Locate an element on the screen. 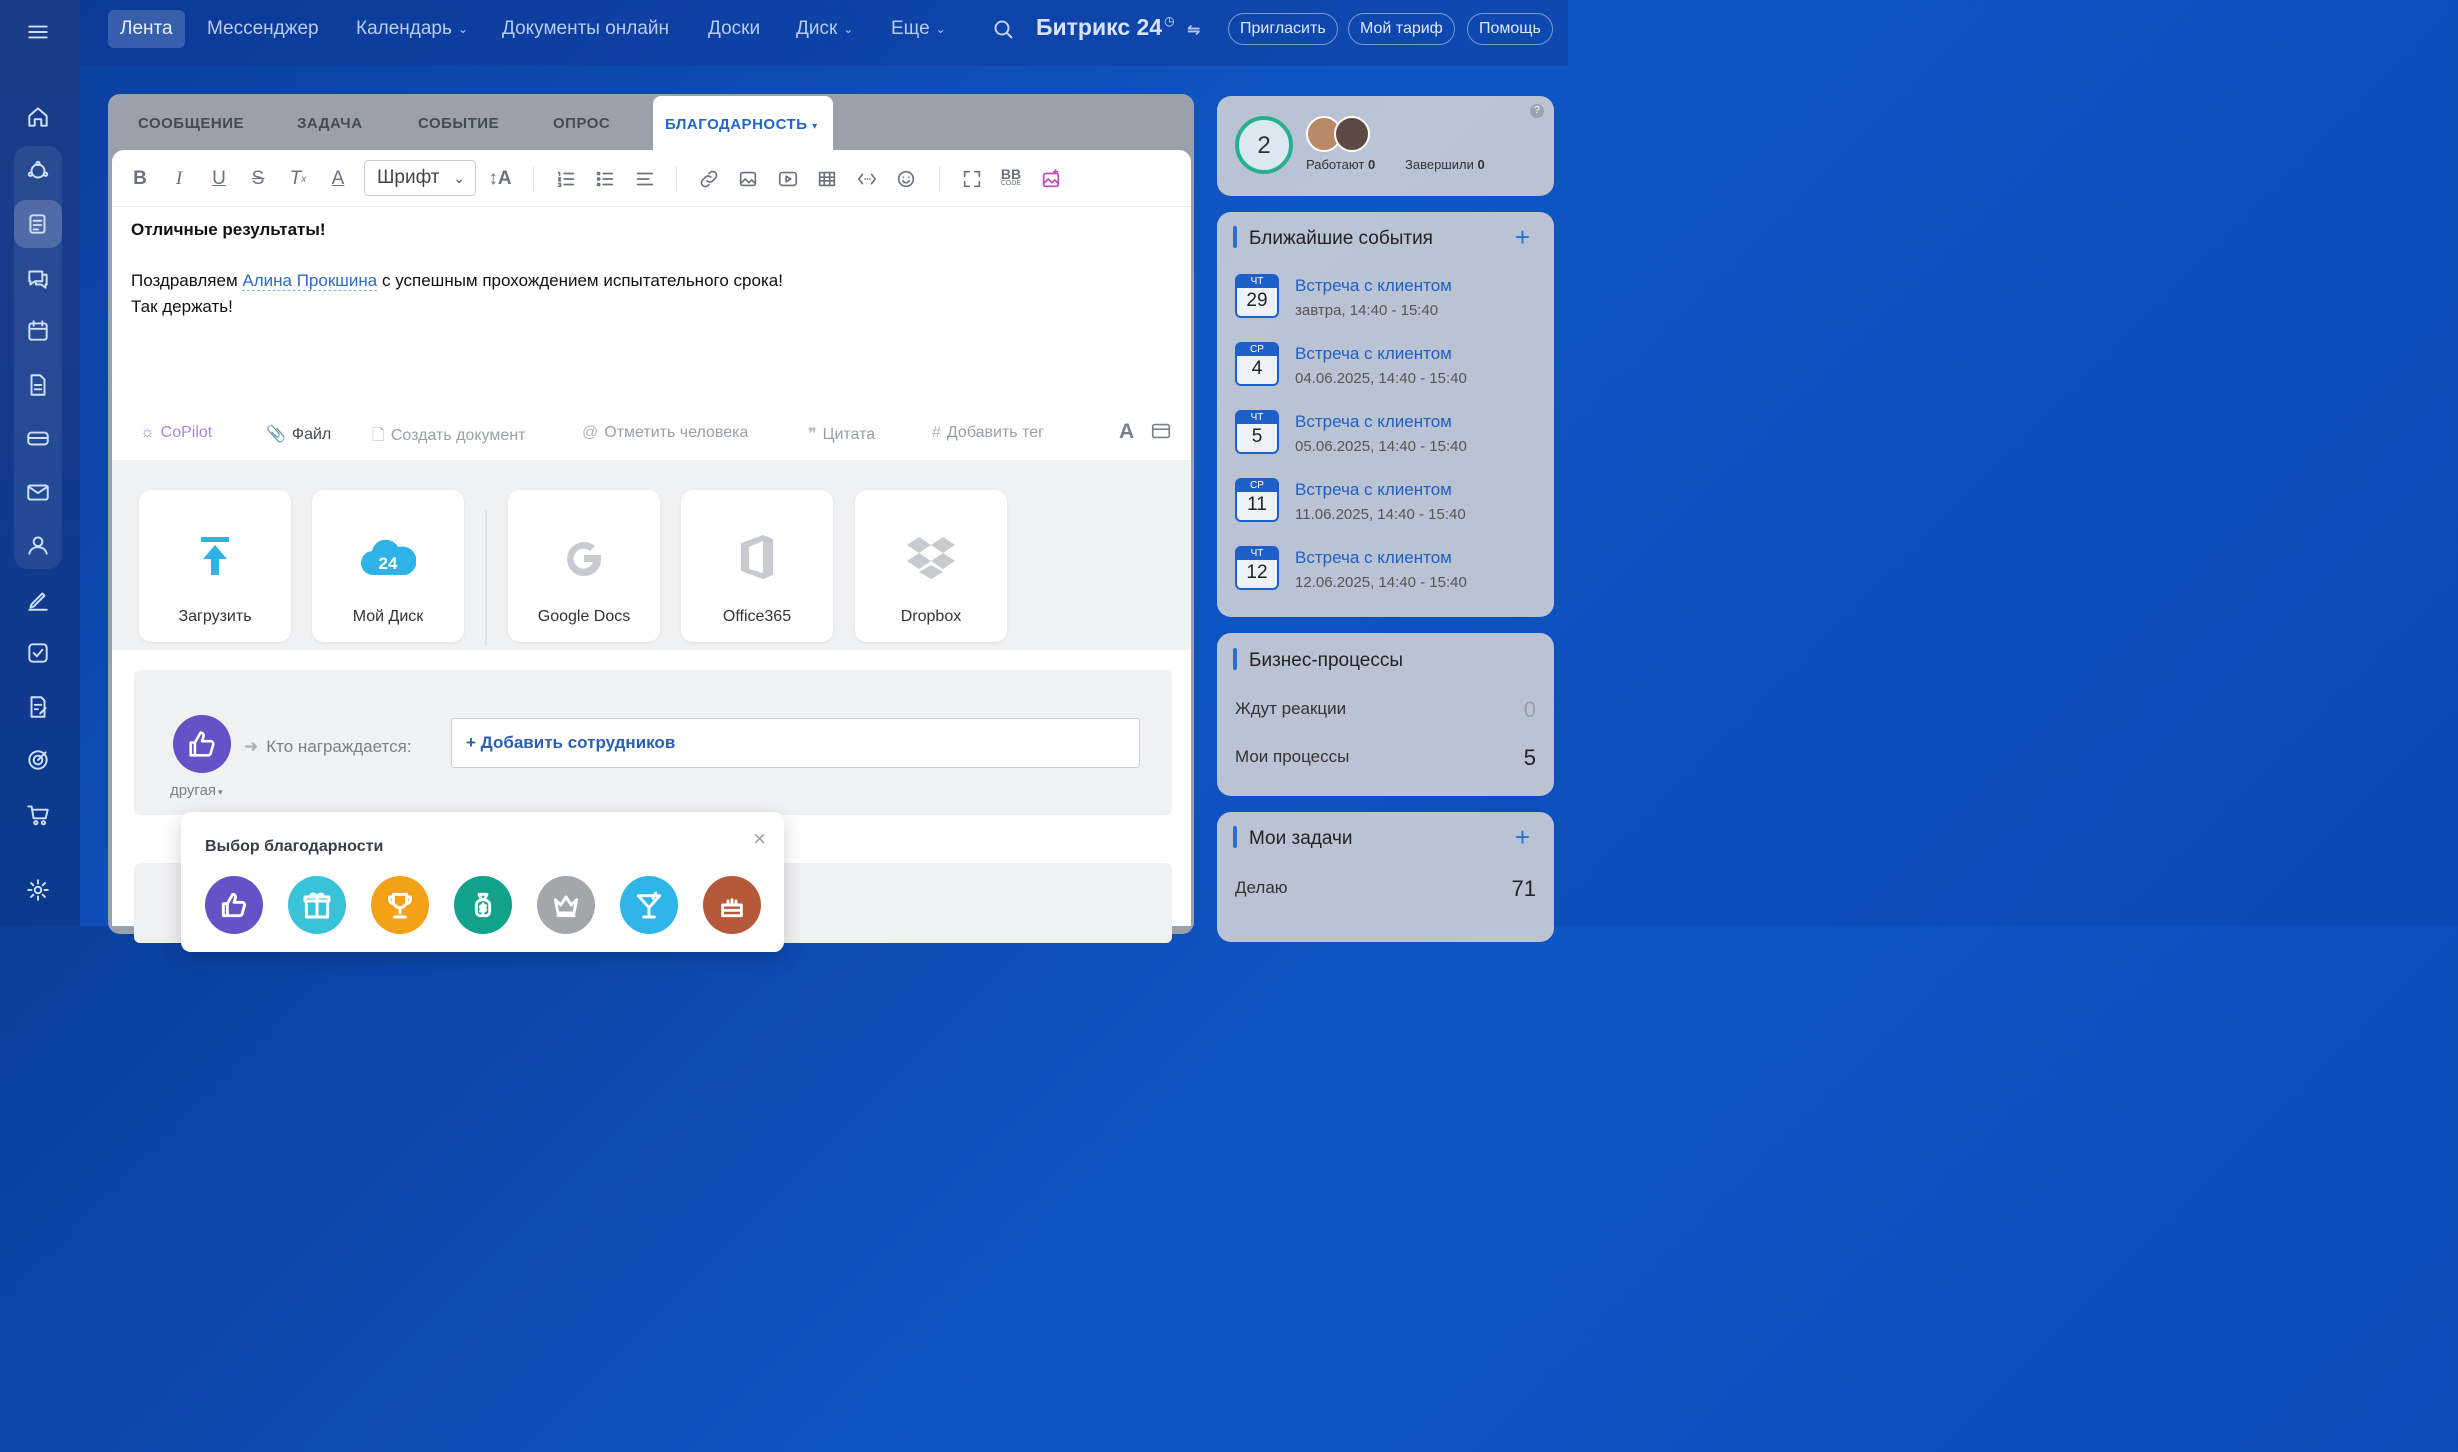  nav-disk: Диск ⌄ is located at coordinates (824, 29).